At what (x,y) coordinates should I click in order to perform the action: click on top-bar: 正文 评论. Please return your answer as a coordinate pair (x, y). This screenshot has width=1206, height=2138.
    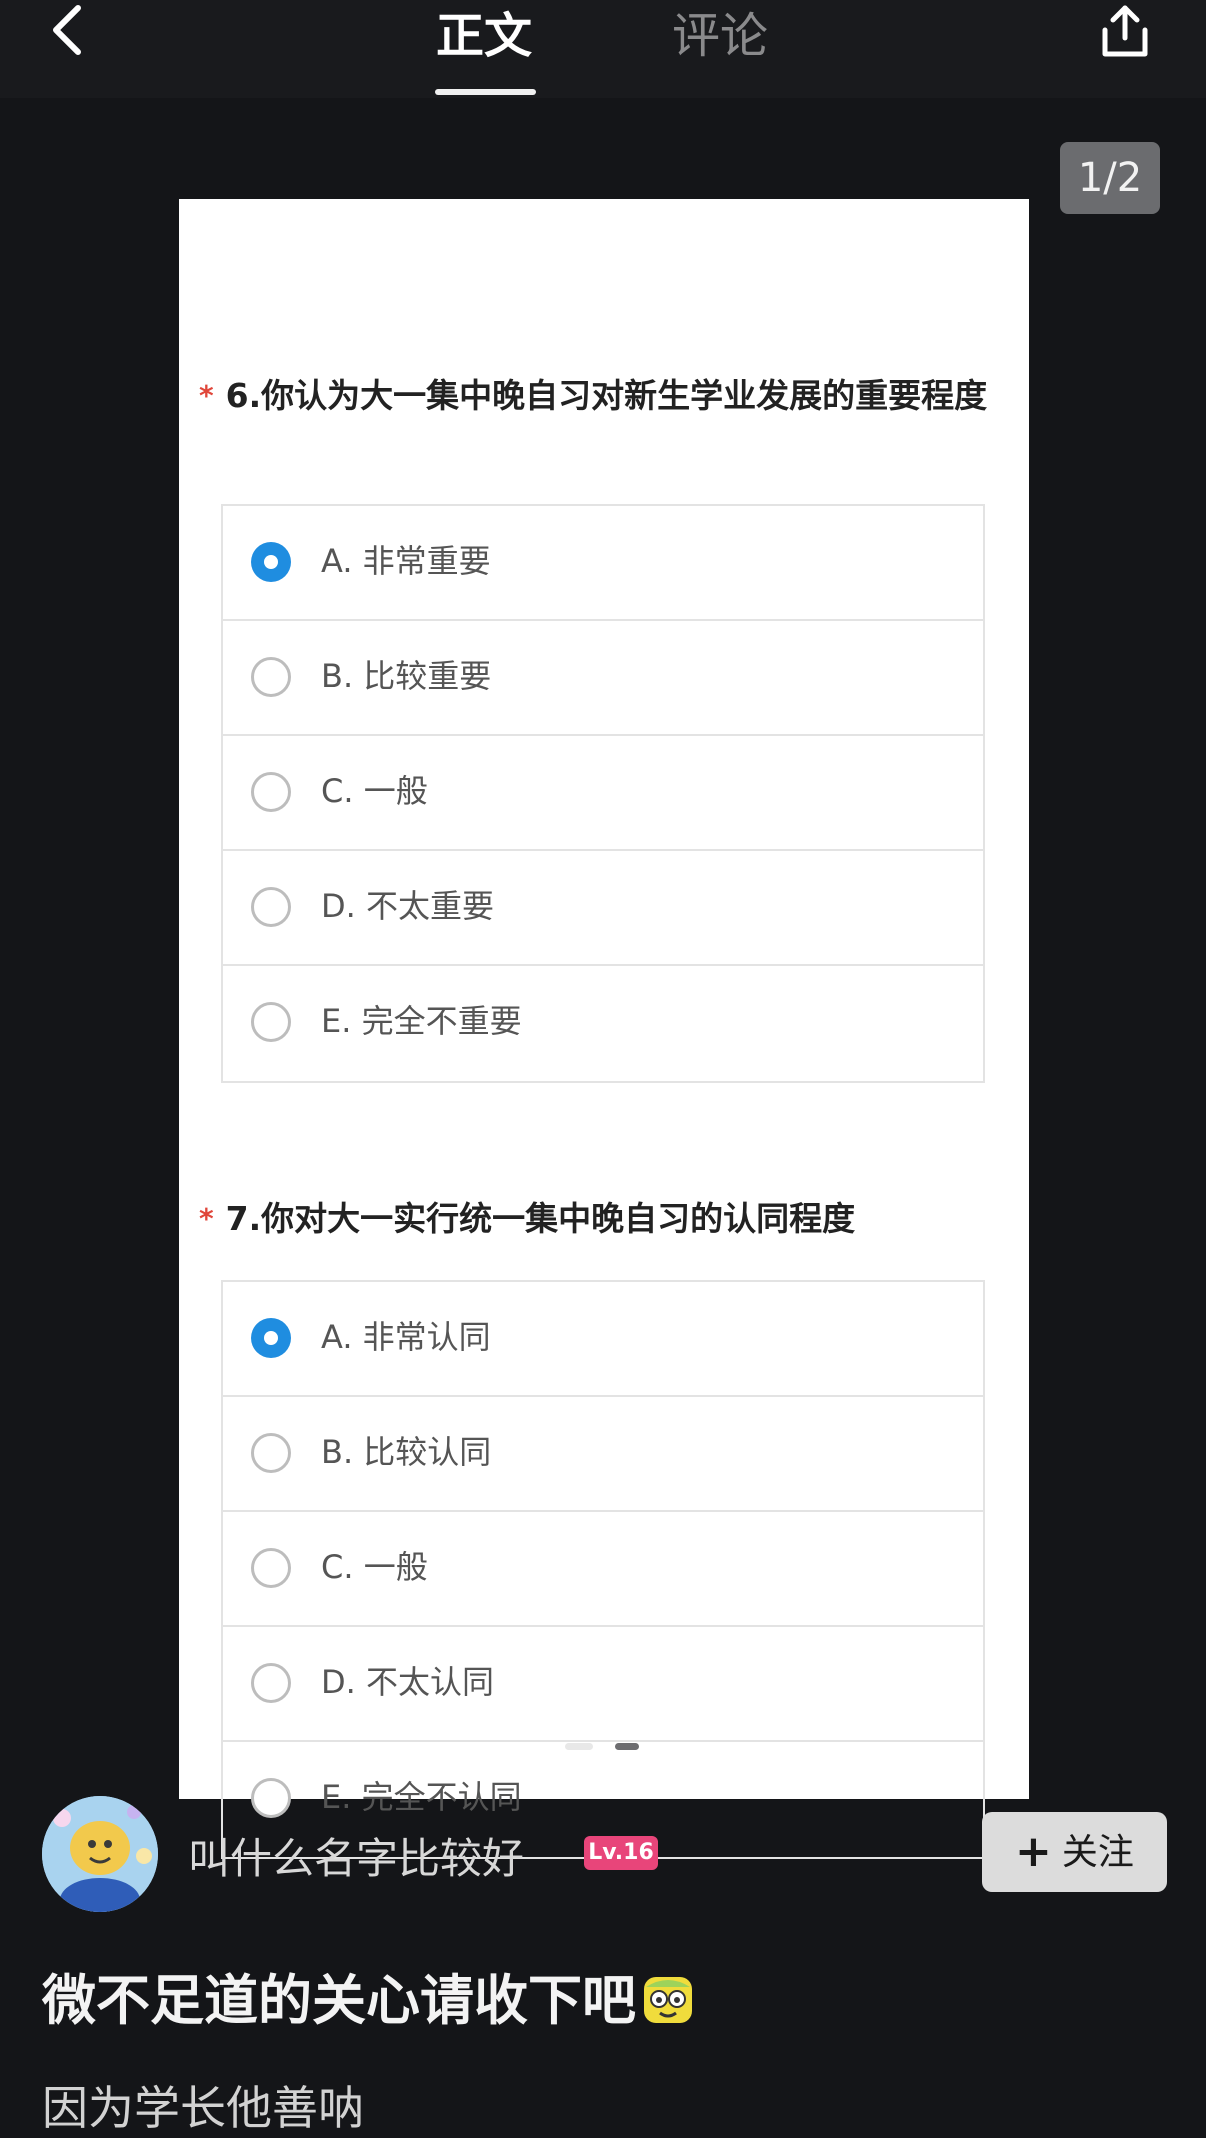
    Looking at the image, I should click on (603, 49).